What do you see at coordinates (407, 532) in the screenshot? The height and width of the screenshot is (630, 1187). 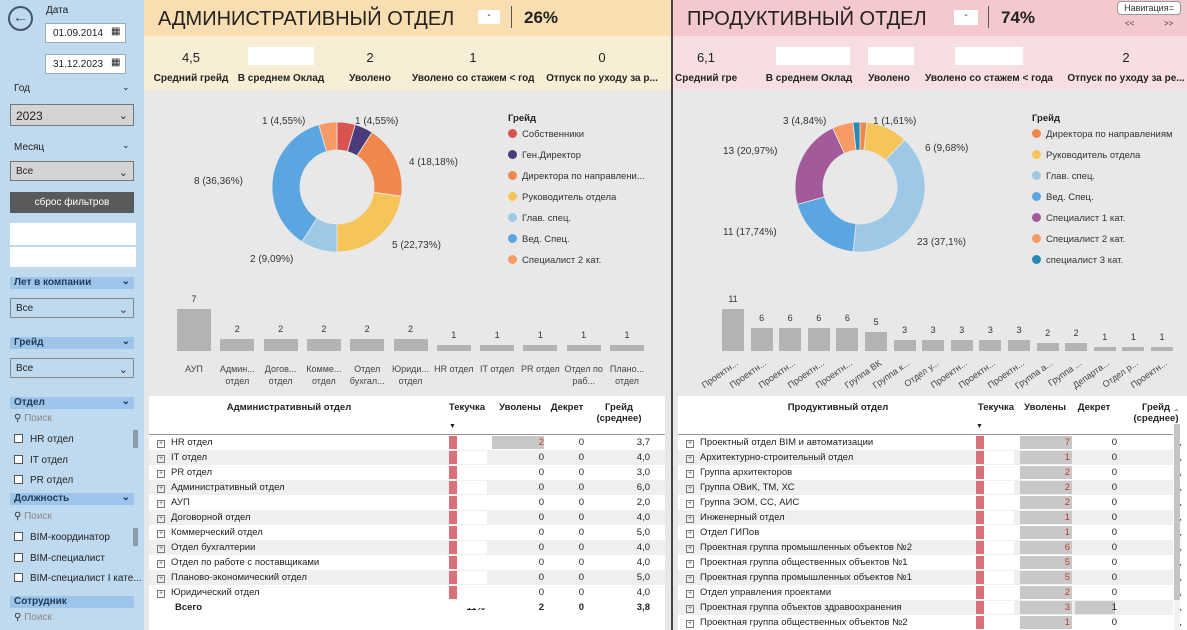 I see `table-row: + Коммерческий отдел 0 0 5,0` at bounding box center [407, 532].